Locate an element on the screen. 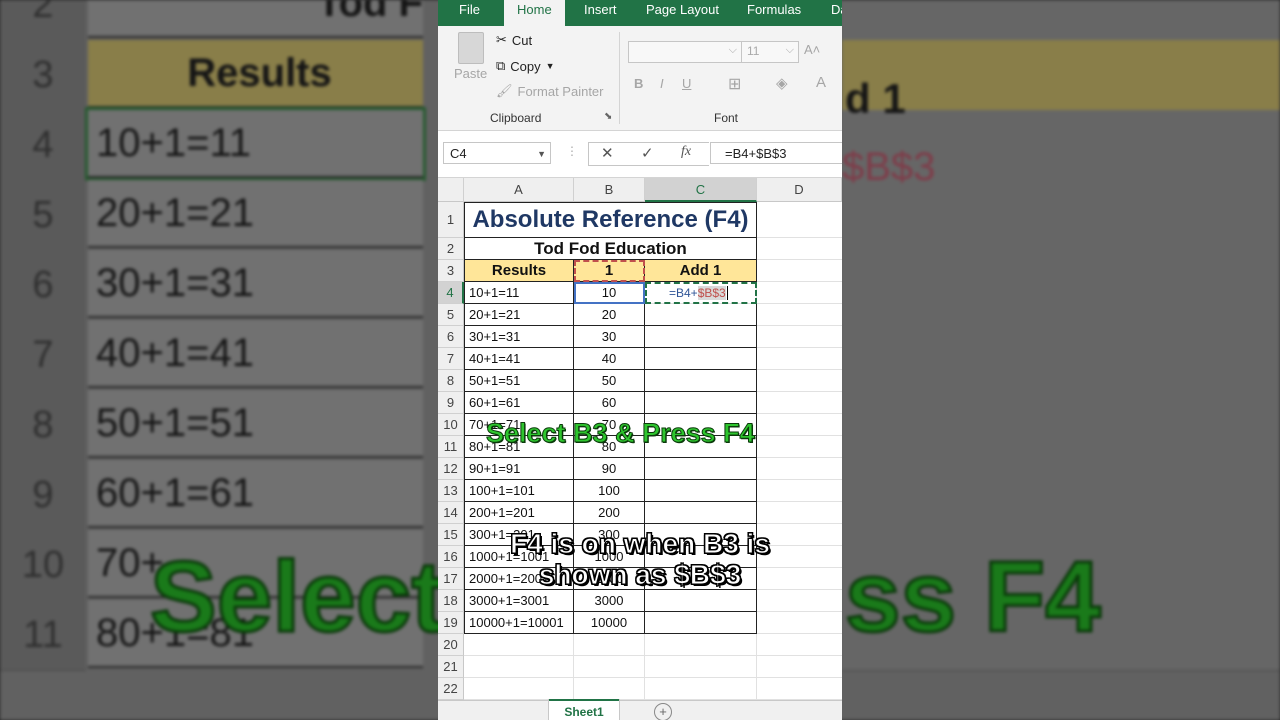 Image resolution: width=1280 pixels, height=720 pixels. underline-button: U is located at coordinates (686, 83).